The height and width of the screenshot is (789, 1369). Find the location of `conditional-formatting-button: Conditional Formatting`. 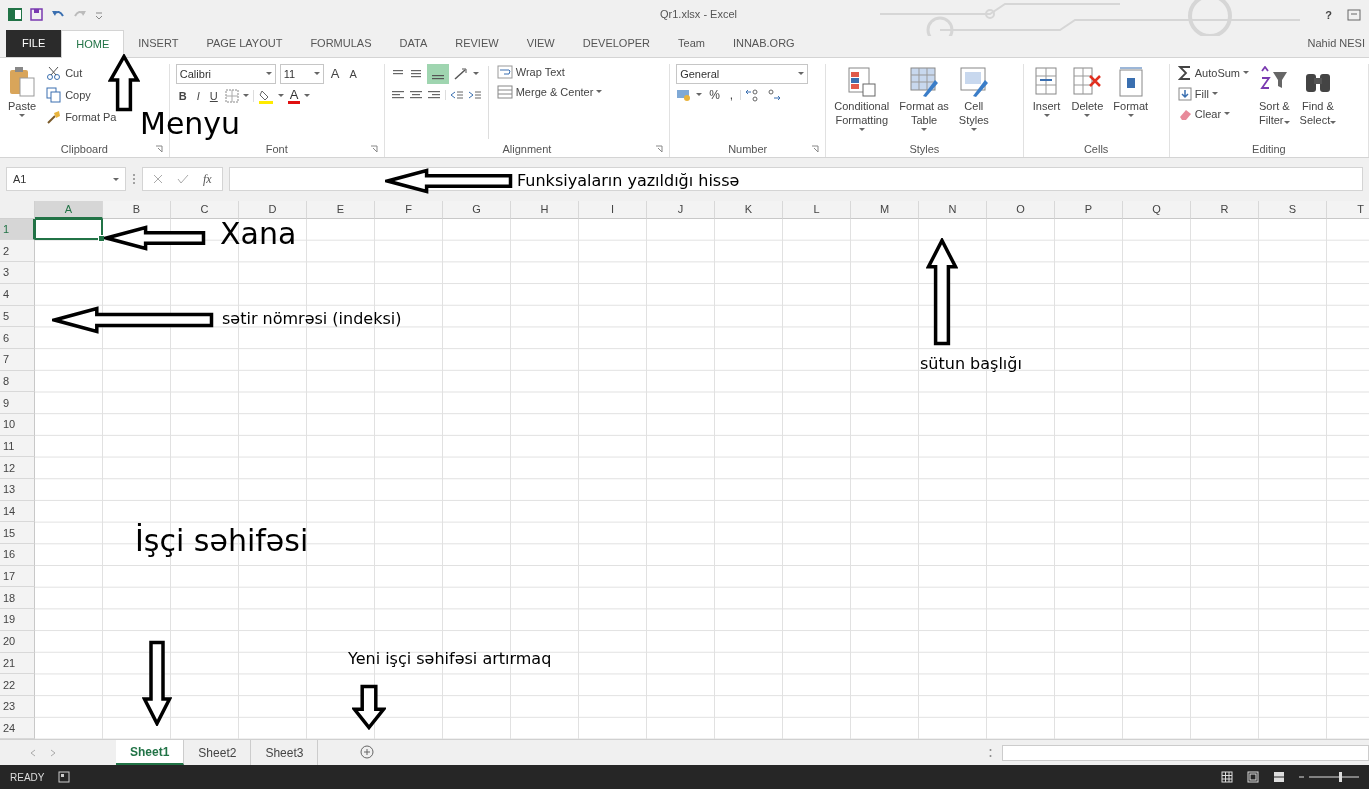

conditional-formatting-button: Conditional Formatting is located at coordinates (862, 102).